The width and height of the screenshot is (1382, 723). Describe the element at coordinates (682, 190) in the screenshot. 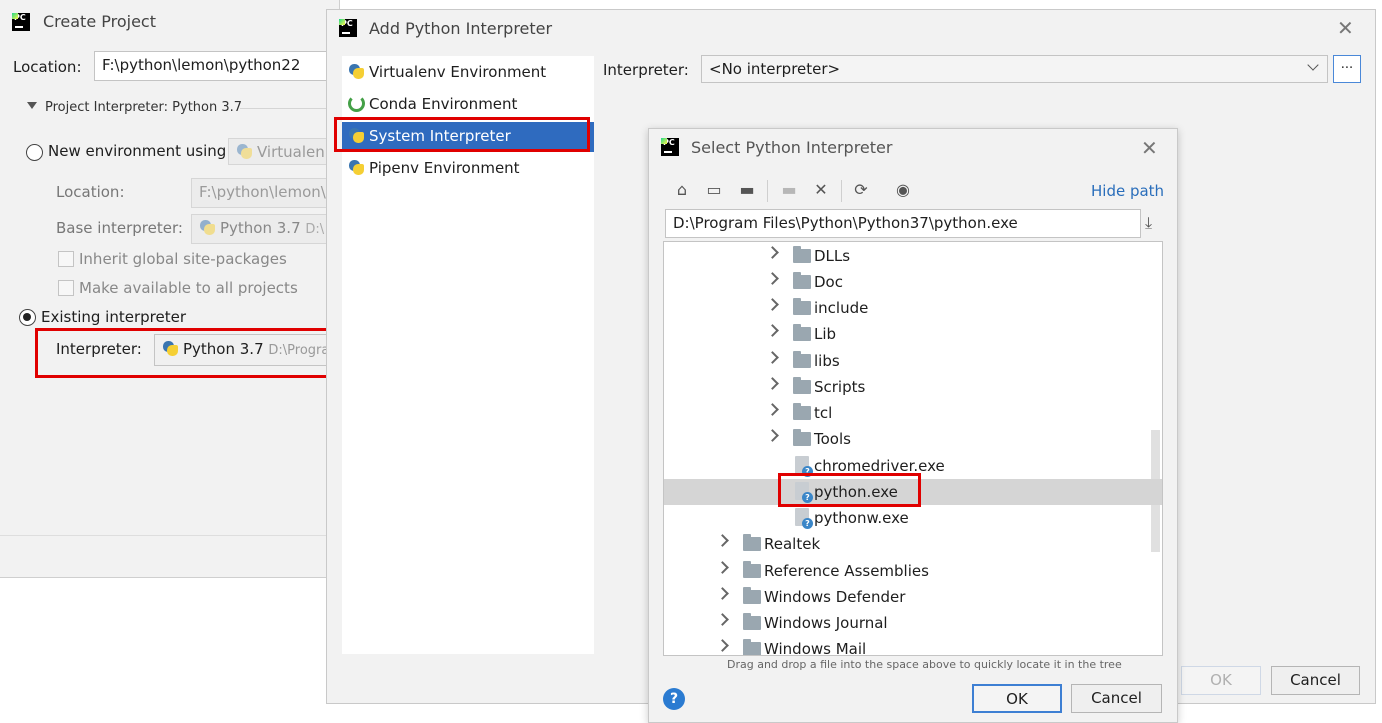

I see `home-icon: ⌂` at that location.